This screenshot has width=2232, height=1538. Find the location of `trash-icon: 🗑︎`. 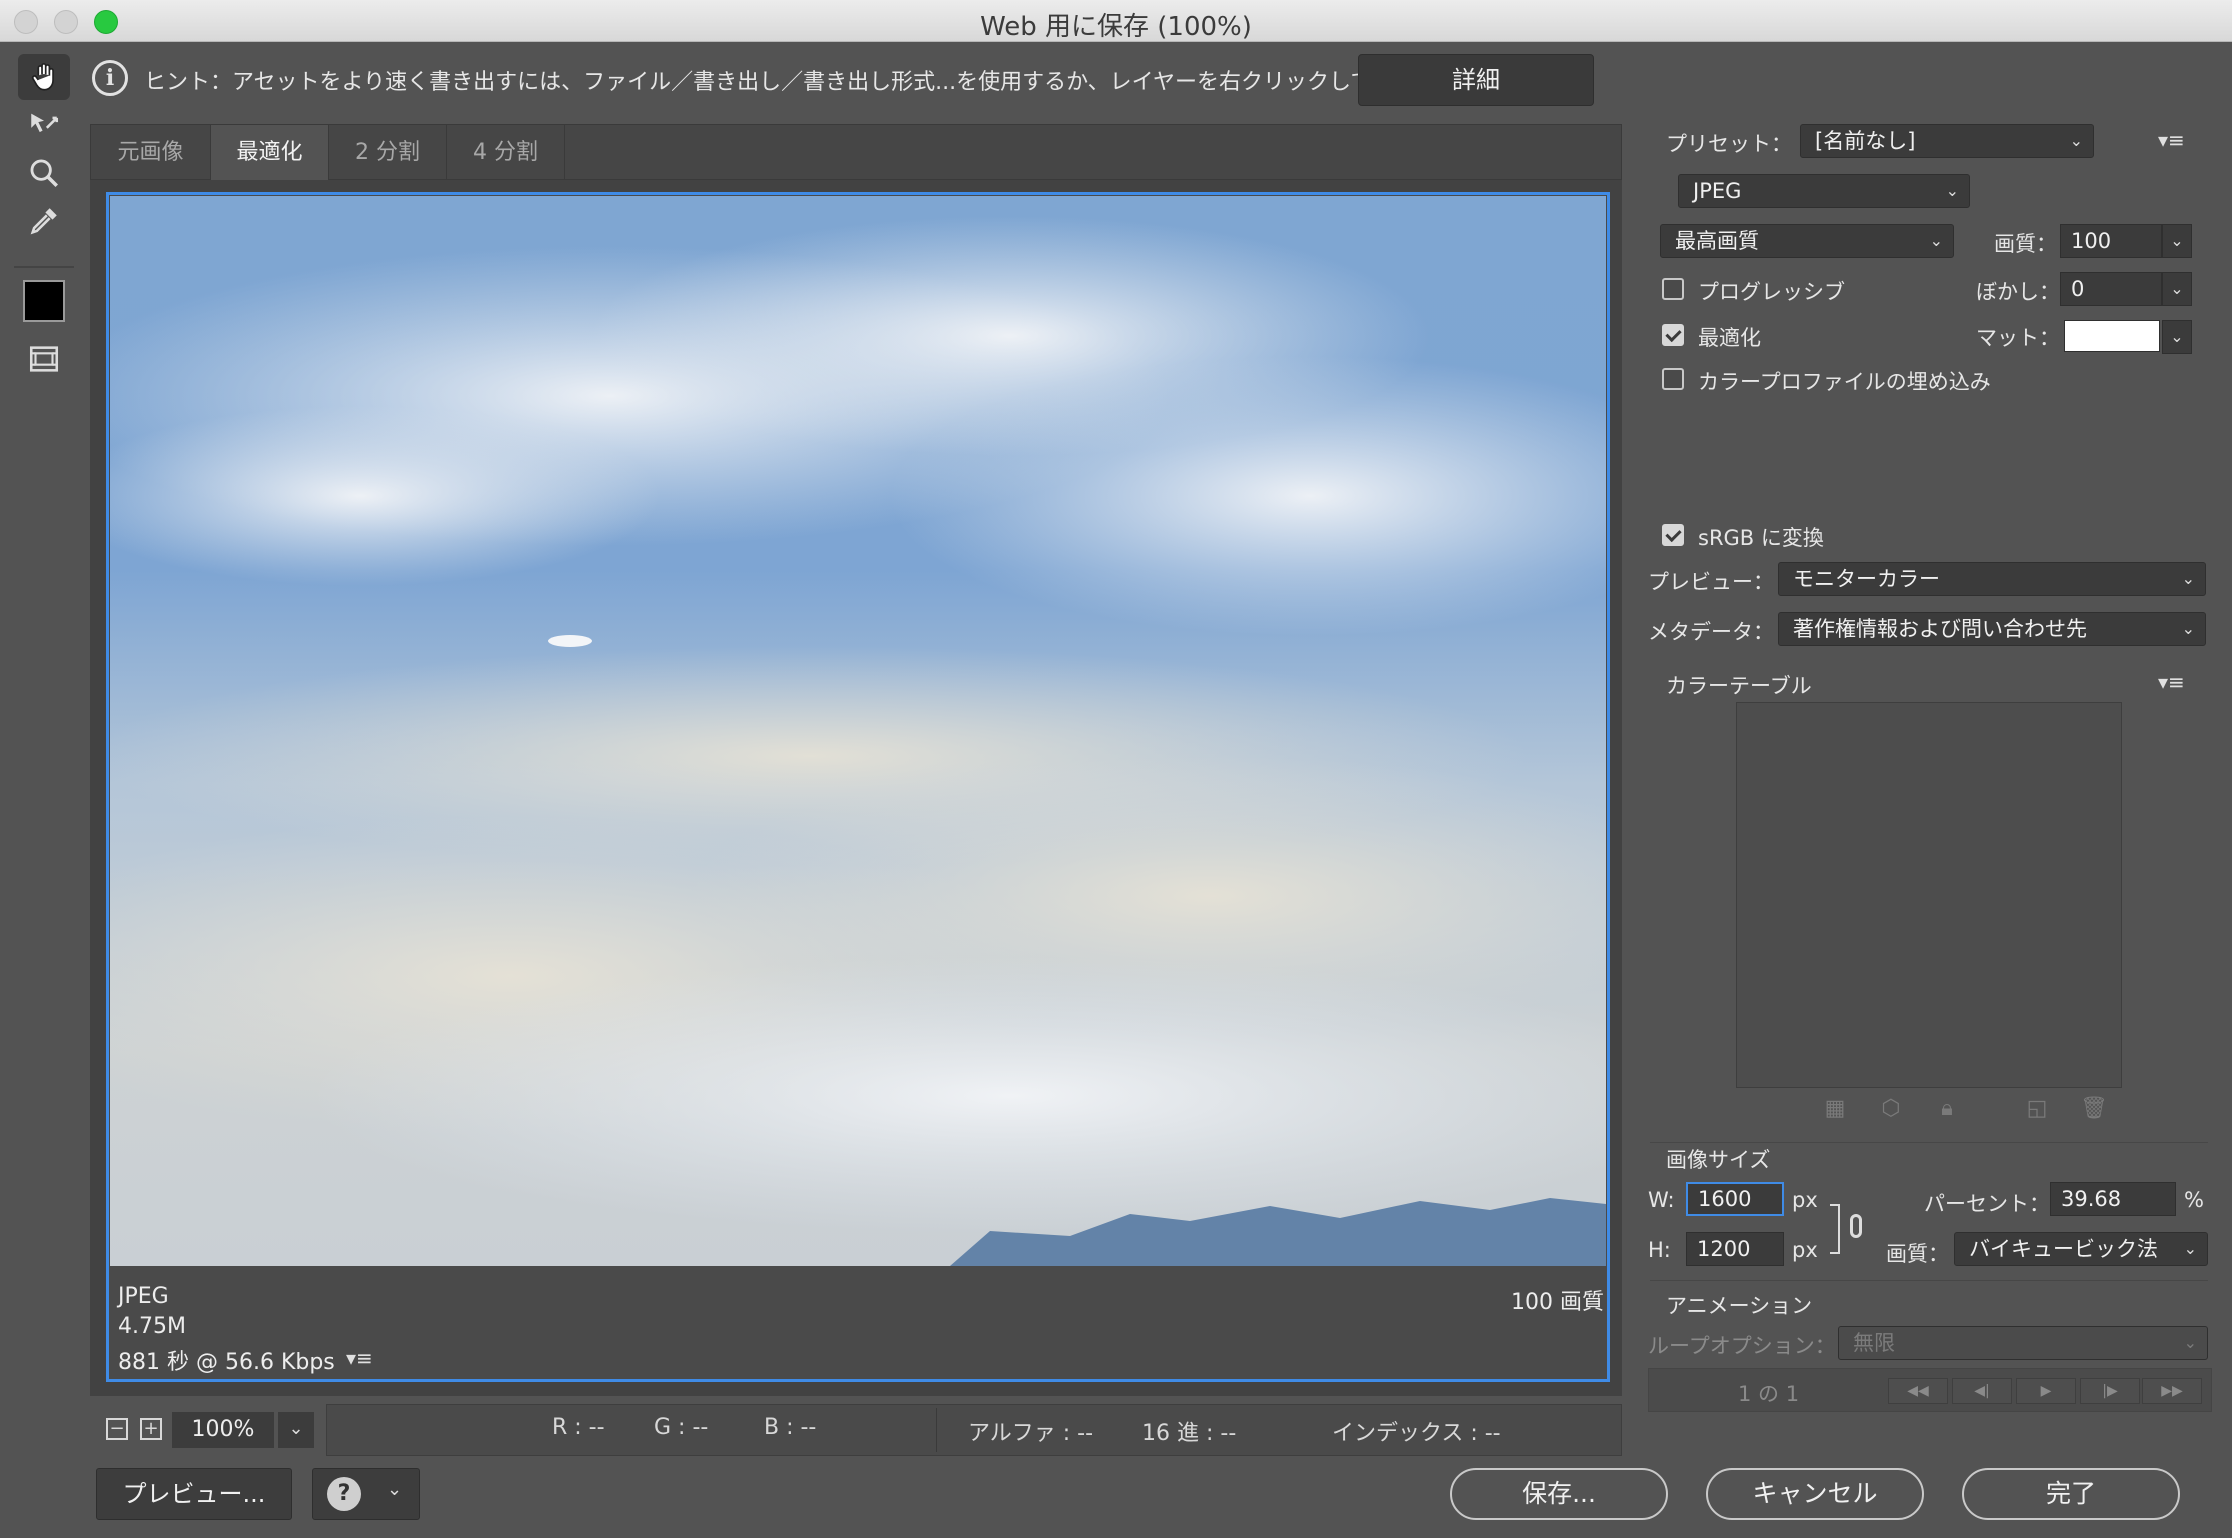

trash-icon: 🗑︎ is located at coordinates (2094, 1108).